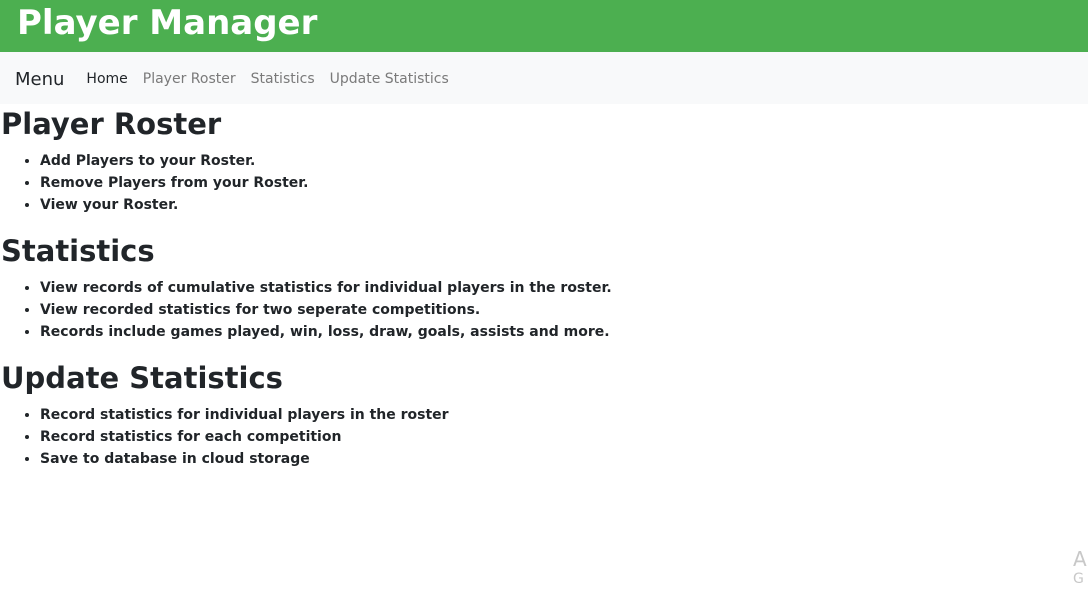 This screenshot has height=612, width=1088. What do you see at coordinates (1078, 579) in the screenshot?
I see `watermark-line: G` at bounding box center [1078, 579].